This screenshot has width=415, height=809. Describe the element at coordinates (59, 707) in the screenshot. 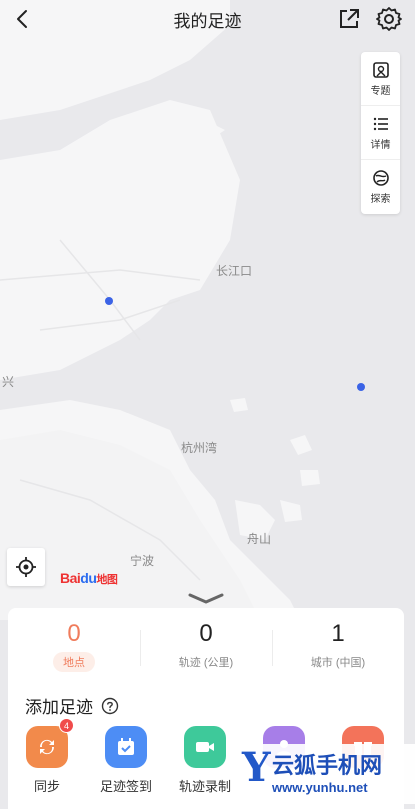

I see `add-footprint-title: 添加足迹` at that location.